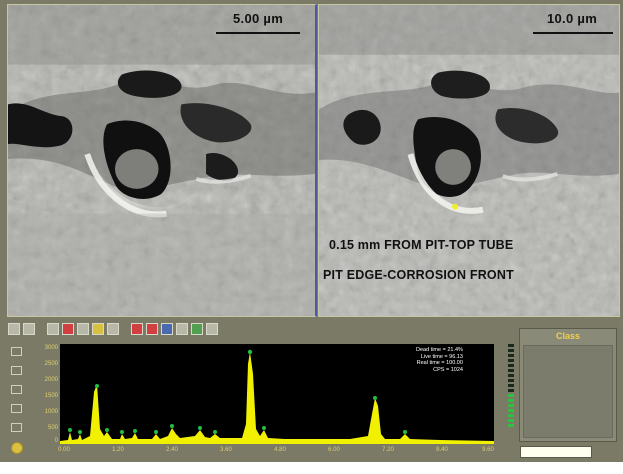  I want to click on count-rate-meter, so click(511, 393).